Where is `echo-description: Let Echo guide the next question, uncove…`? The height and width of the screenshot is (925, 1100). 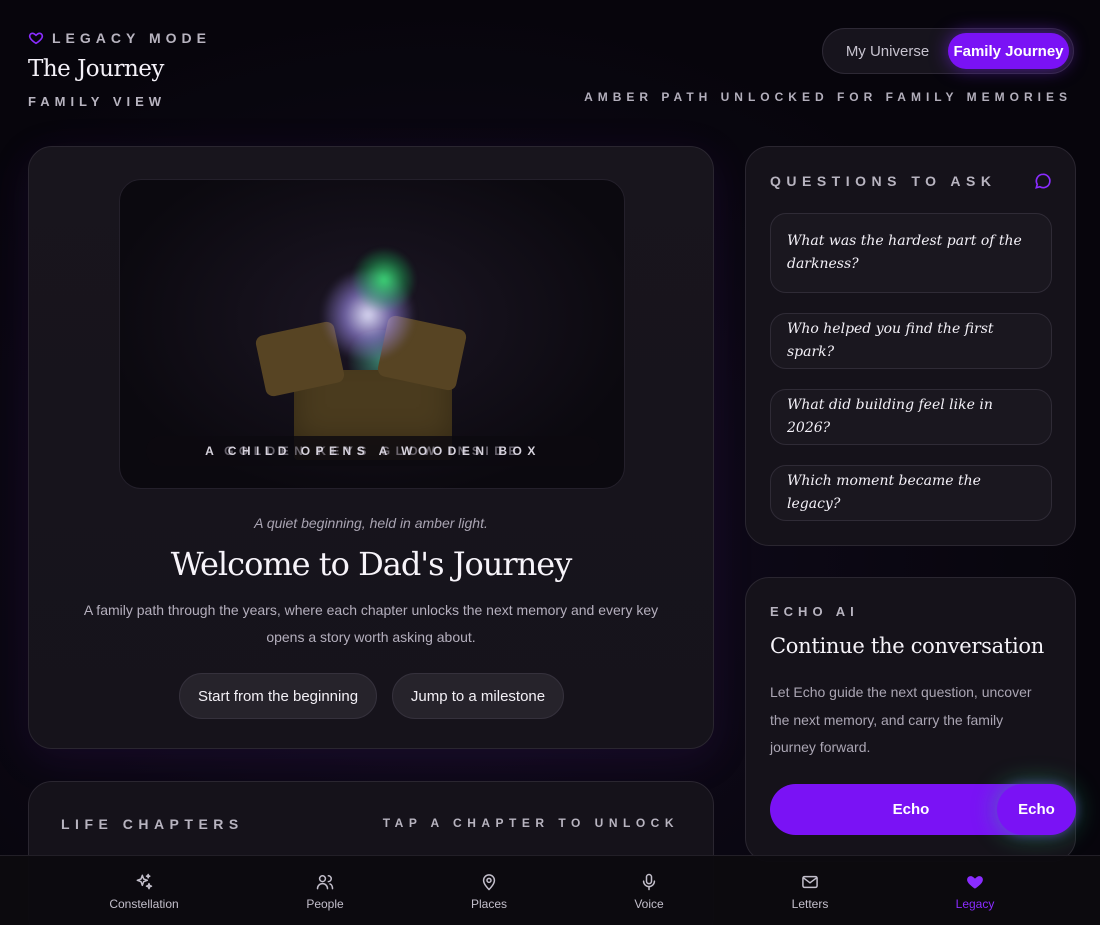
echo-description: Let Echo guide the next question, uncove… is located at coordinates (901, 719).